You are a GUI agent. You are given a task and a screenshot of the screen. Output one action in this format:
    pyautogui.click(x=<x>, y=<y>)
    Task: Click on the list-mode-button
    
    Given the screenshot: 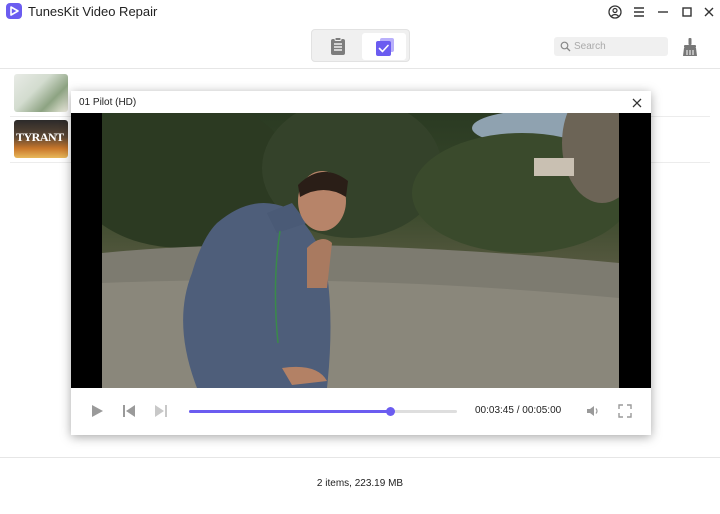 What is the action you would take?
    pyautogui.click(x=338, y=46)
    